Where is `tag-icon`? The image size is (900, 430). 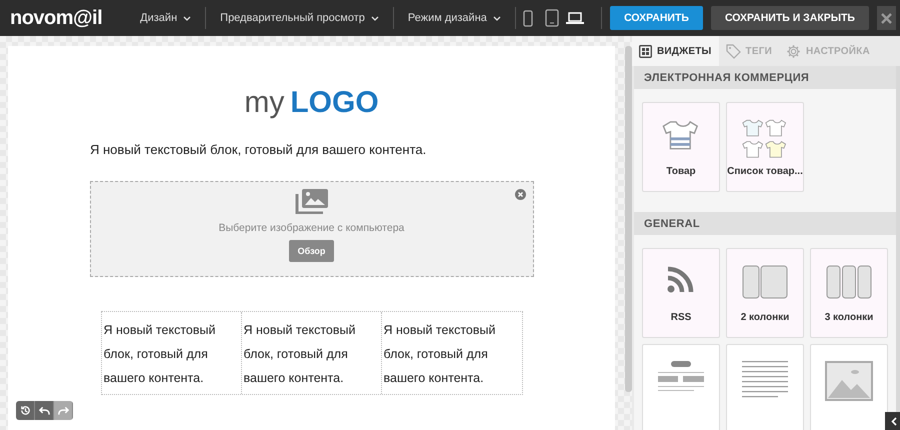 tag-icon is located at coordinates (733, 51).